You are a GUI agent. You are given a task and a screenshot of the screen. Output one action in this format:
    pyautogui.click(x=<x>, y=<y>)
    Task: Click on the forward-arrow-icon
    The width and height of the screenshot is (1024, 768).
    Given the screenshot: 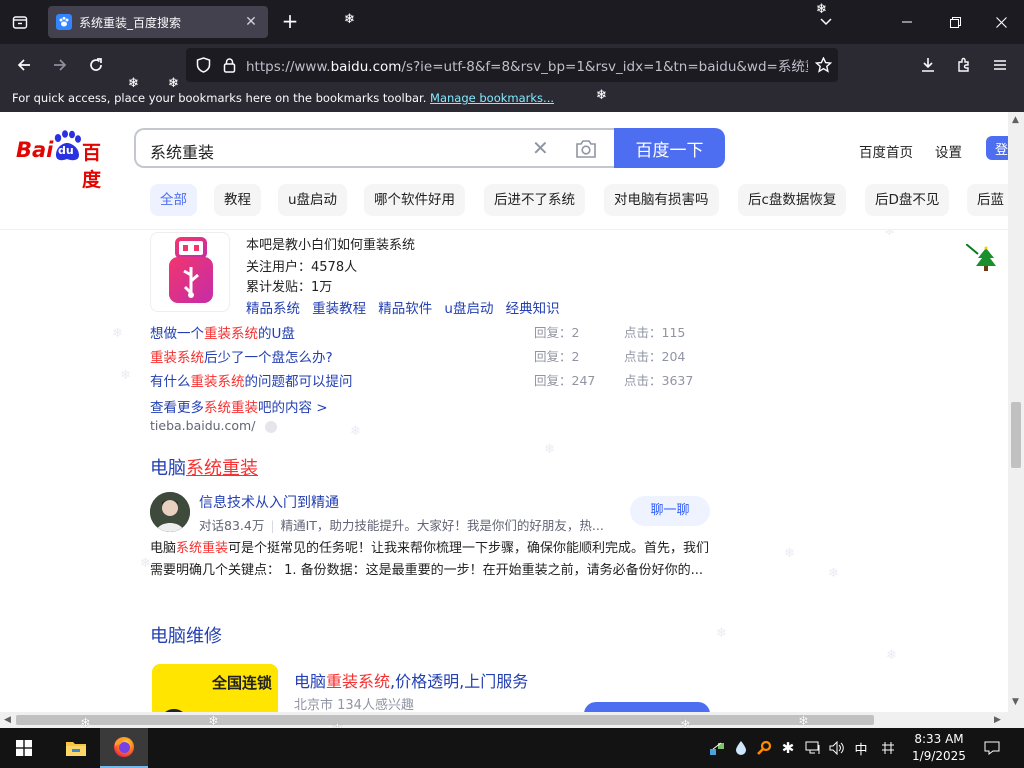 What is the action you would take?
    pyautogui.click(x=60, y=65)
    